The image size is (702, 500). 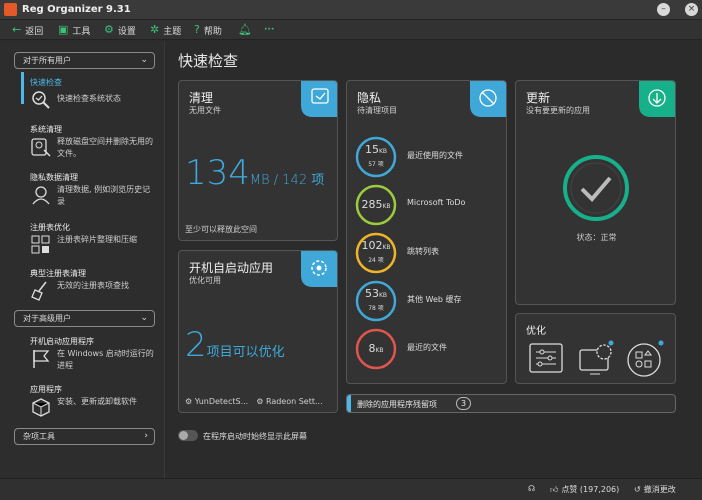 I want to click on back-button: ← 返回, so click(x=27, y=30).